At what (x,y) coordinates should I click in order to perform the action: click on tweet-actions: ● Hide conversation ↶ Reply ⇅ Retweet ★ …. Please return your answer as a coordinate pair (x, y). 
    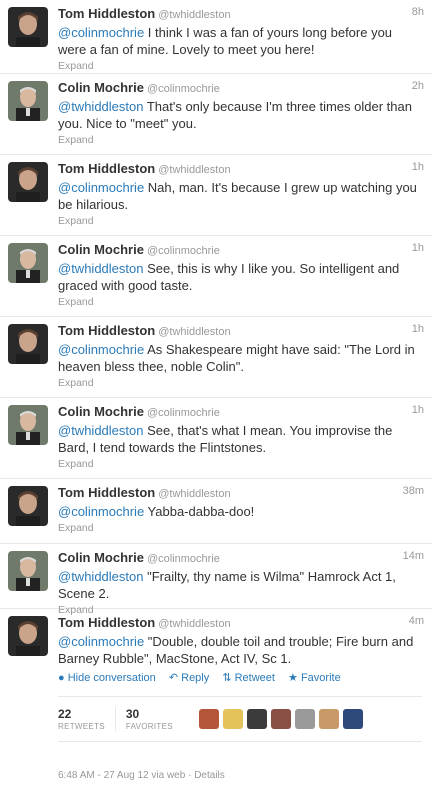
    Looking at the image, I should click on (240, 678).